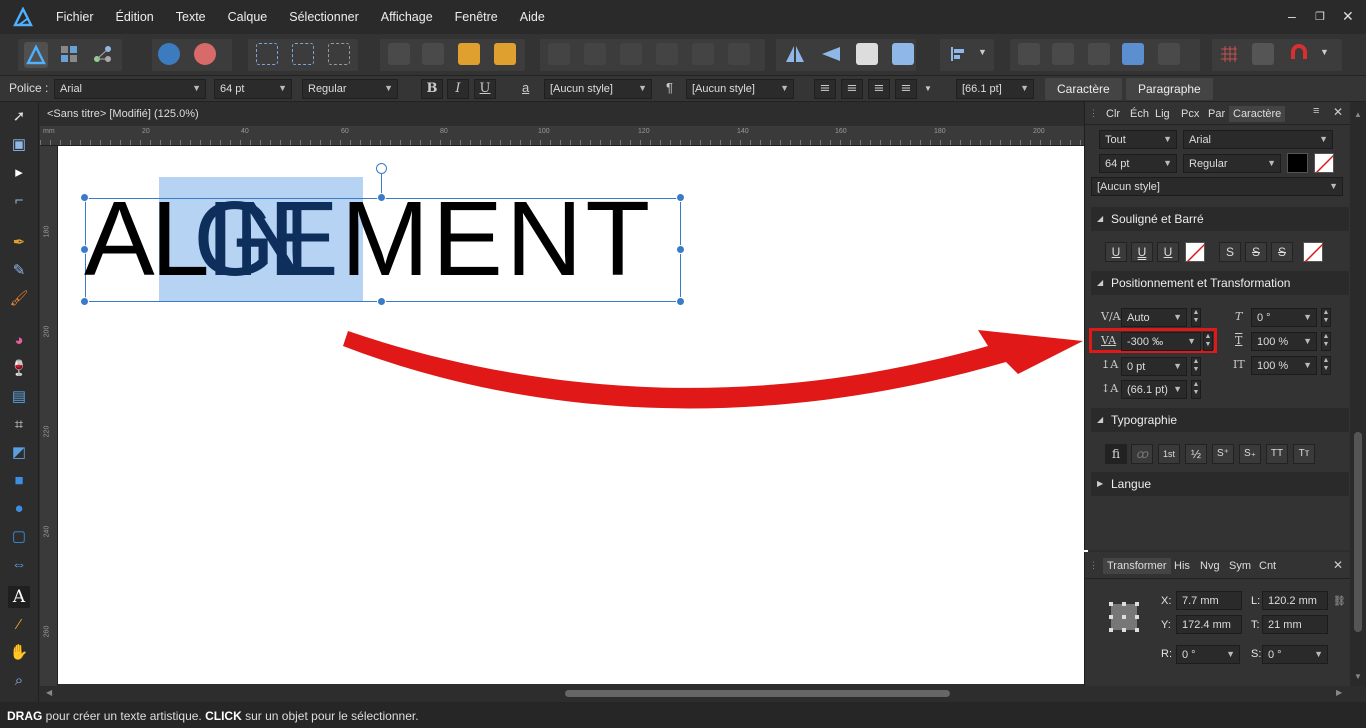 This screenshot has width=1366, height=728. Describe the element at coordinates (1196, 366) in the screenshot. I see `baseline-spinner: ▲ ▼` at that location.